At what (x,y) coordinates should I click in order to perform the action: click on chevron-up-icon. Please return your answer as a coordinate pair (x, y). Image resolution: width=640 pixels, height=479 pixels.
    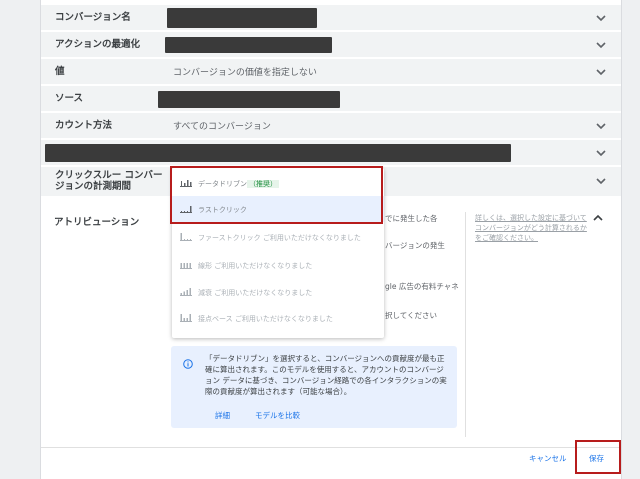
    Looking at the image, I should click on (598, 218).